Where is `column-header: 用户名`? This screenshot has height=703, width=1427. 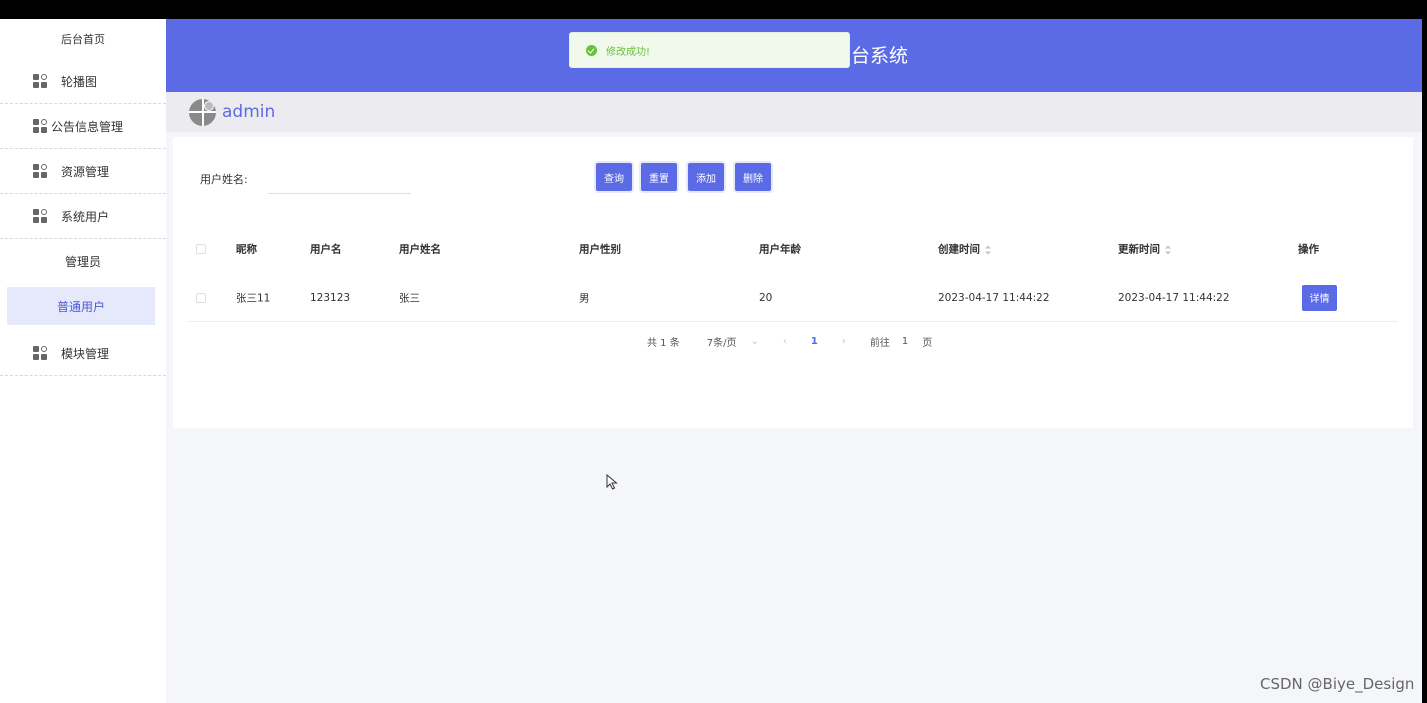 column-header: 用户名 is located at coordinates (326, 249).